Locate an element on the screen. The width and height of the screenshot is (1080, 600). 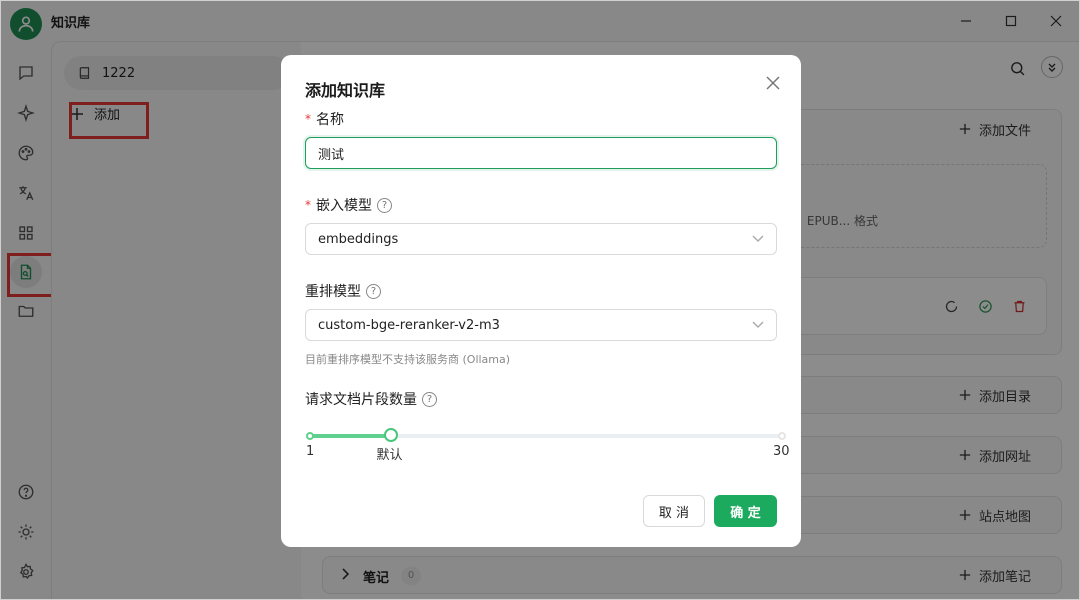
embedding-model-label: * 嵌入模型 ? is located at coordinates (348, 205).